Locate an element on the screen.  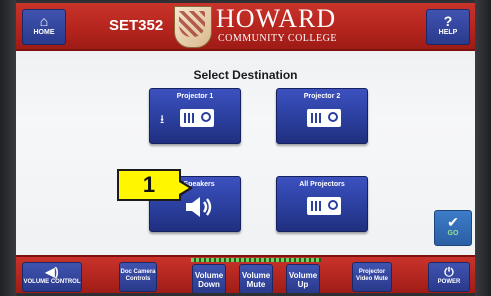
device-bezel-left is located at coordinates (8, 148).